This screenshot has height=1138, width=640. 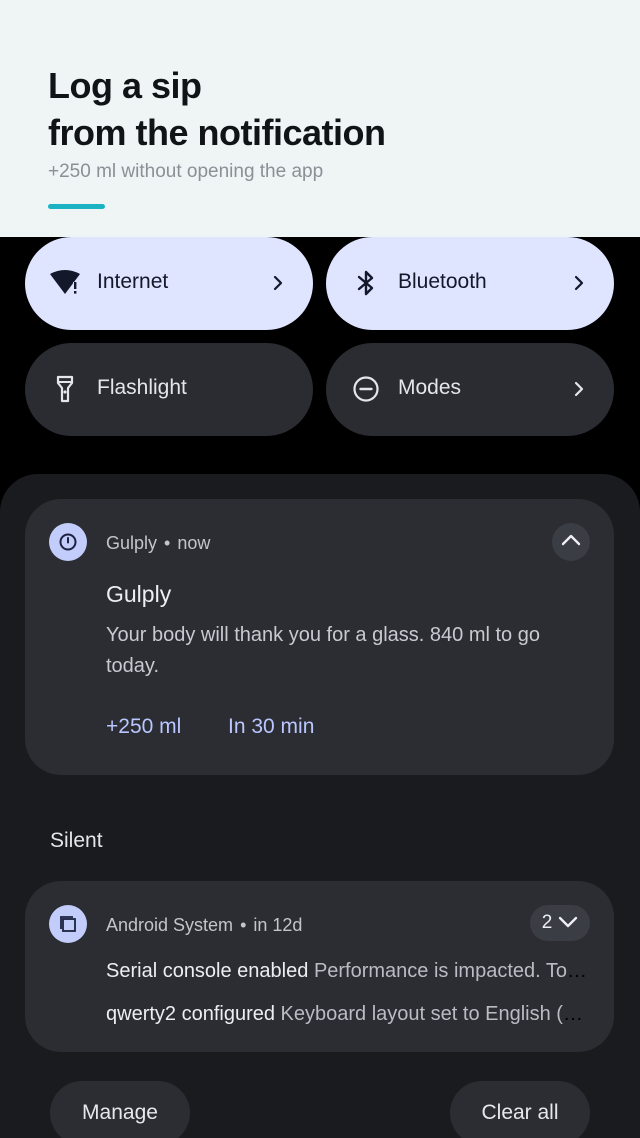 I want to click on tile-bluetooth-label: Bluetooth, so click(x=442, y=281).